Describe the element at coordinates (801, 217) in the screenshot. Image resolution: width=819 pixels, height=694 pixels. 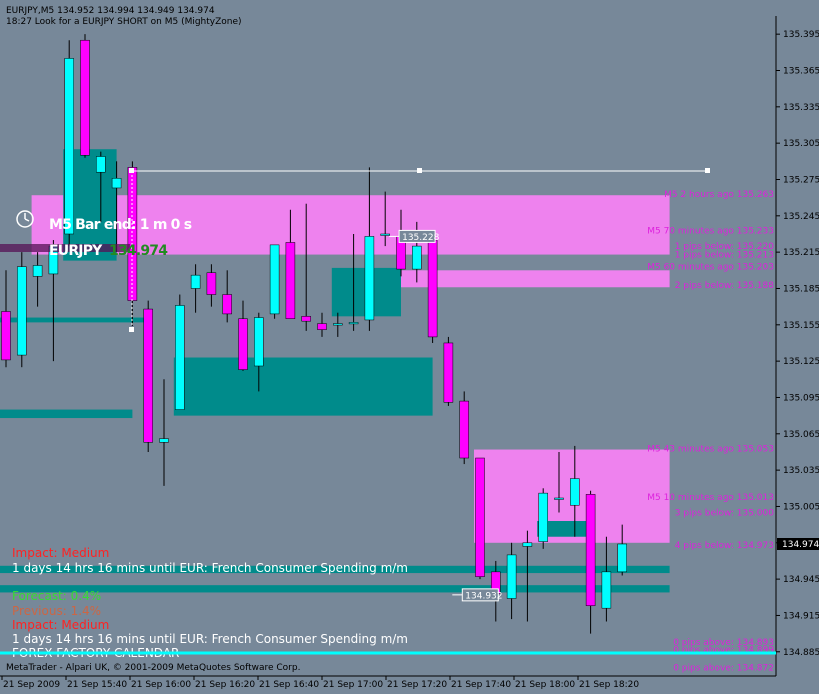
I see `y-tick-label: 135.245` at that location.